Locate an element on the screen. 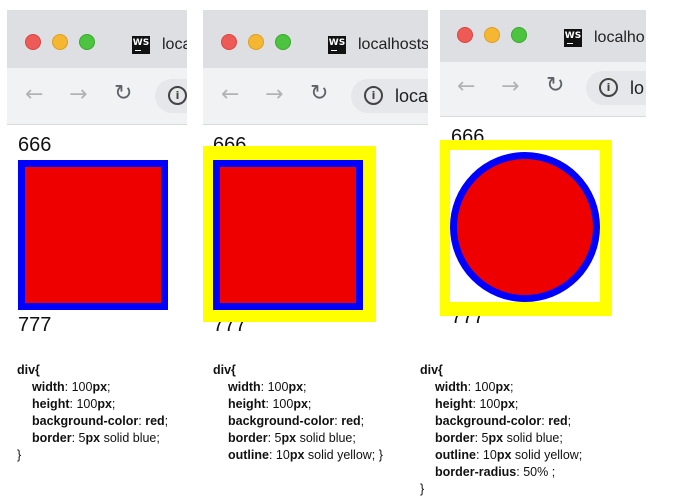 This screenshot has width=673, height=499. tab-title: localho is located at coordinates (619, 38).